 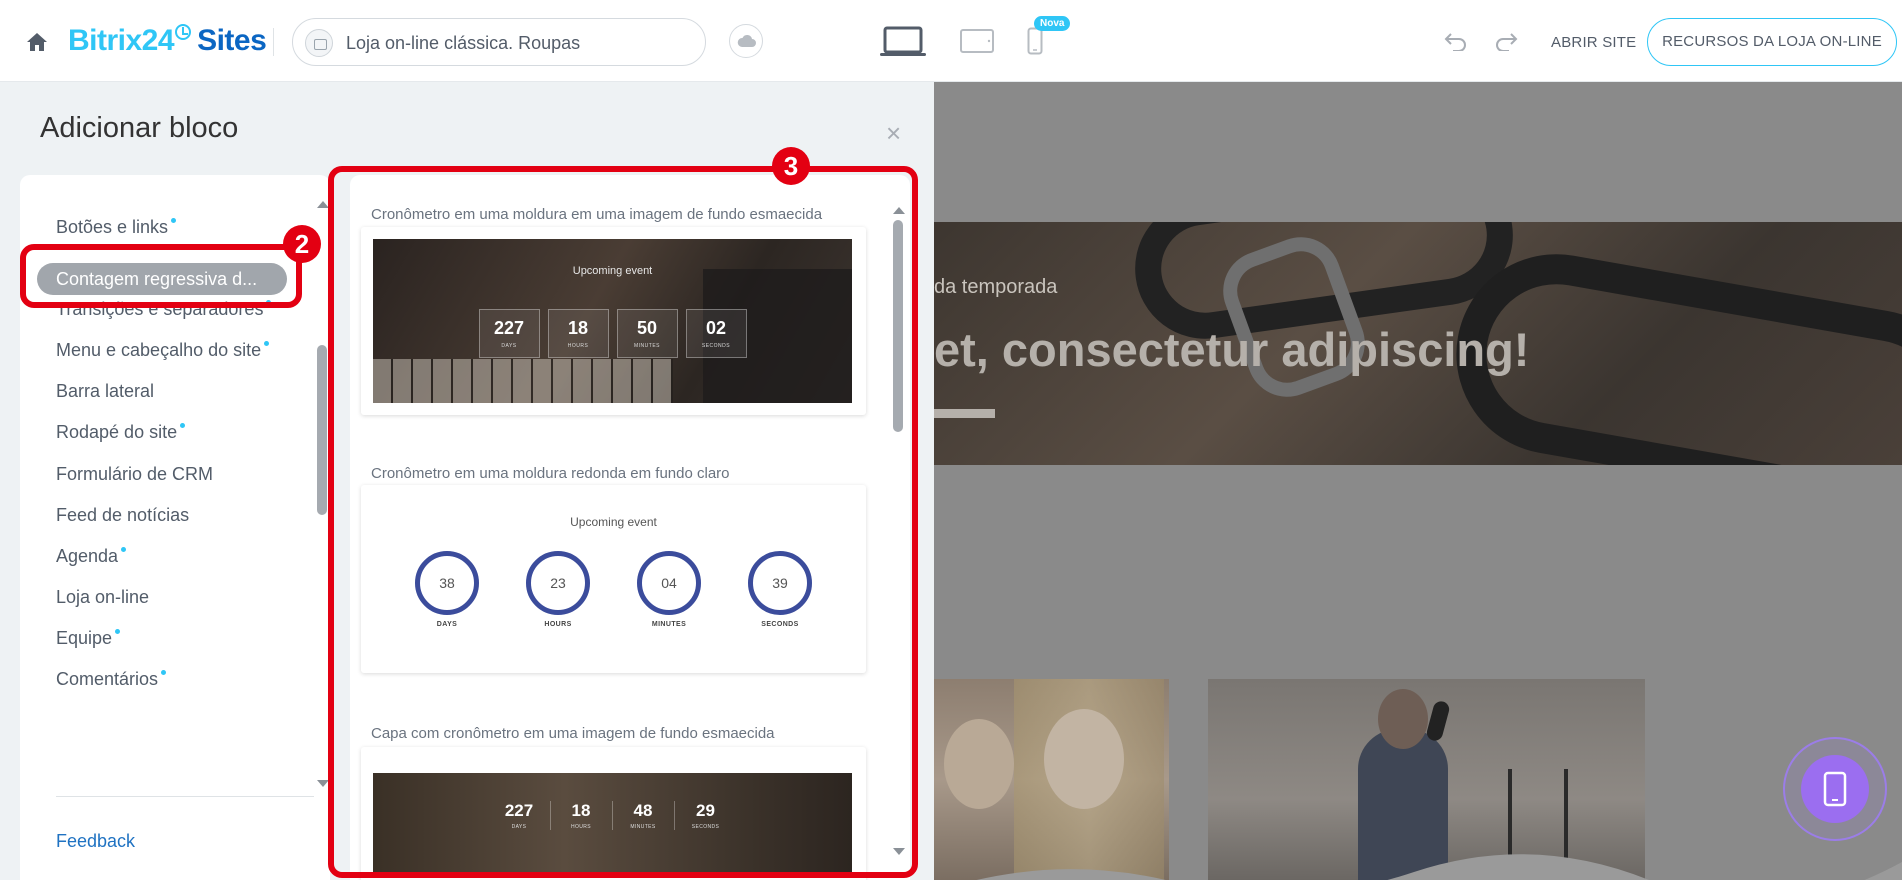 I want to click on phone-icon, so click(x=1835, y=789).